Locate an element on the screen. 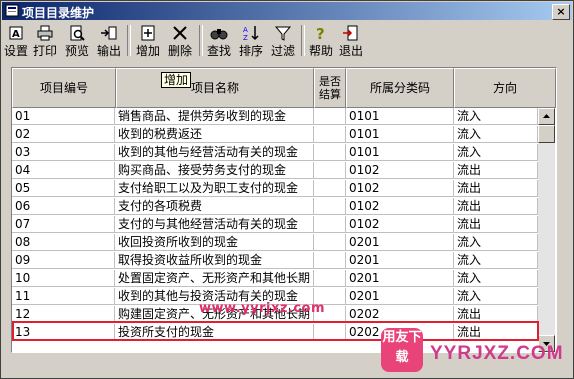 This screenshot has width=574, height=379. column-header-name: 项目名称 is located at coordinates (215, 88).